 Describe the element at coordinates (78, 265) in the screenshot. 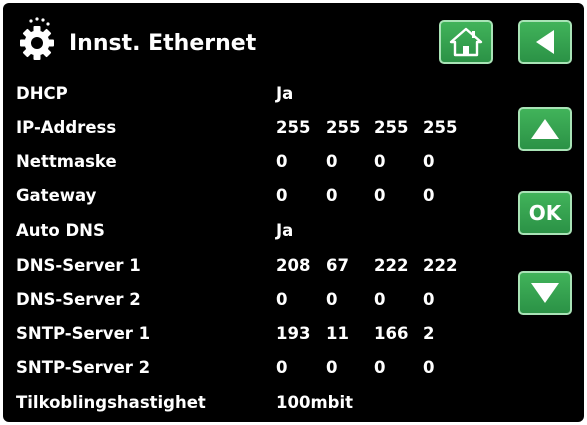

I see `setting-label: DNS-Server 1` at that location.